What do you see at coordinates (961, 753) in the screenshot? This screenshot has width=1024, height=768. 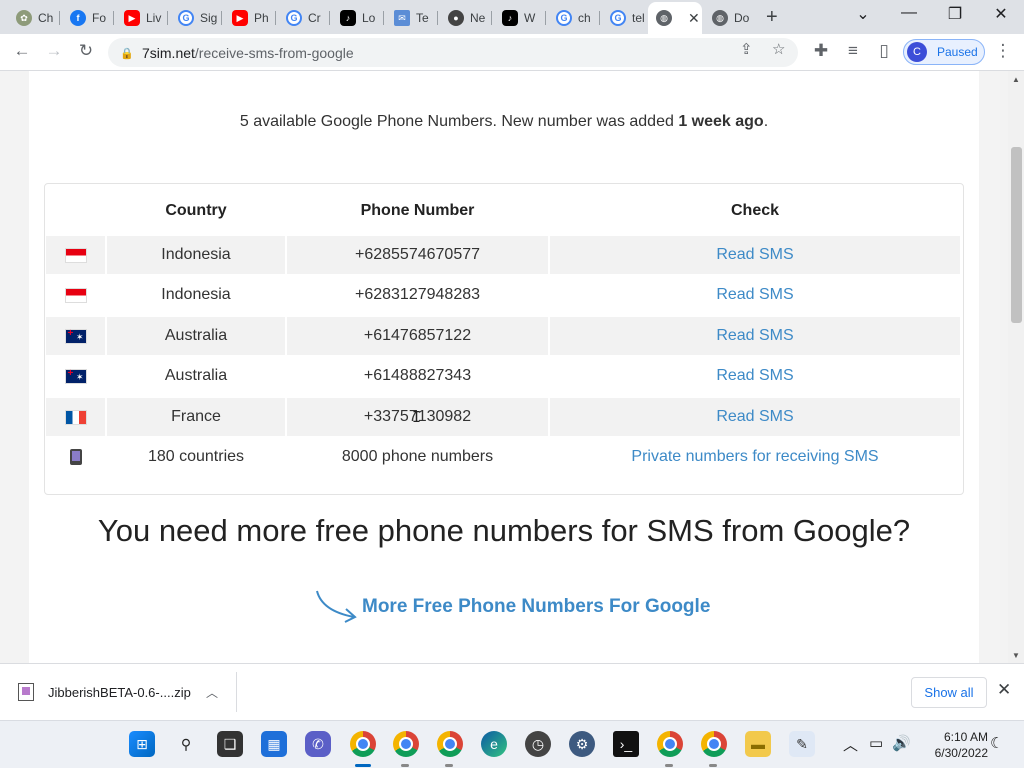 I see `clock-date: 6/30/2022` at bounding box center [961, 753].